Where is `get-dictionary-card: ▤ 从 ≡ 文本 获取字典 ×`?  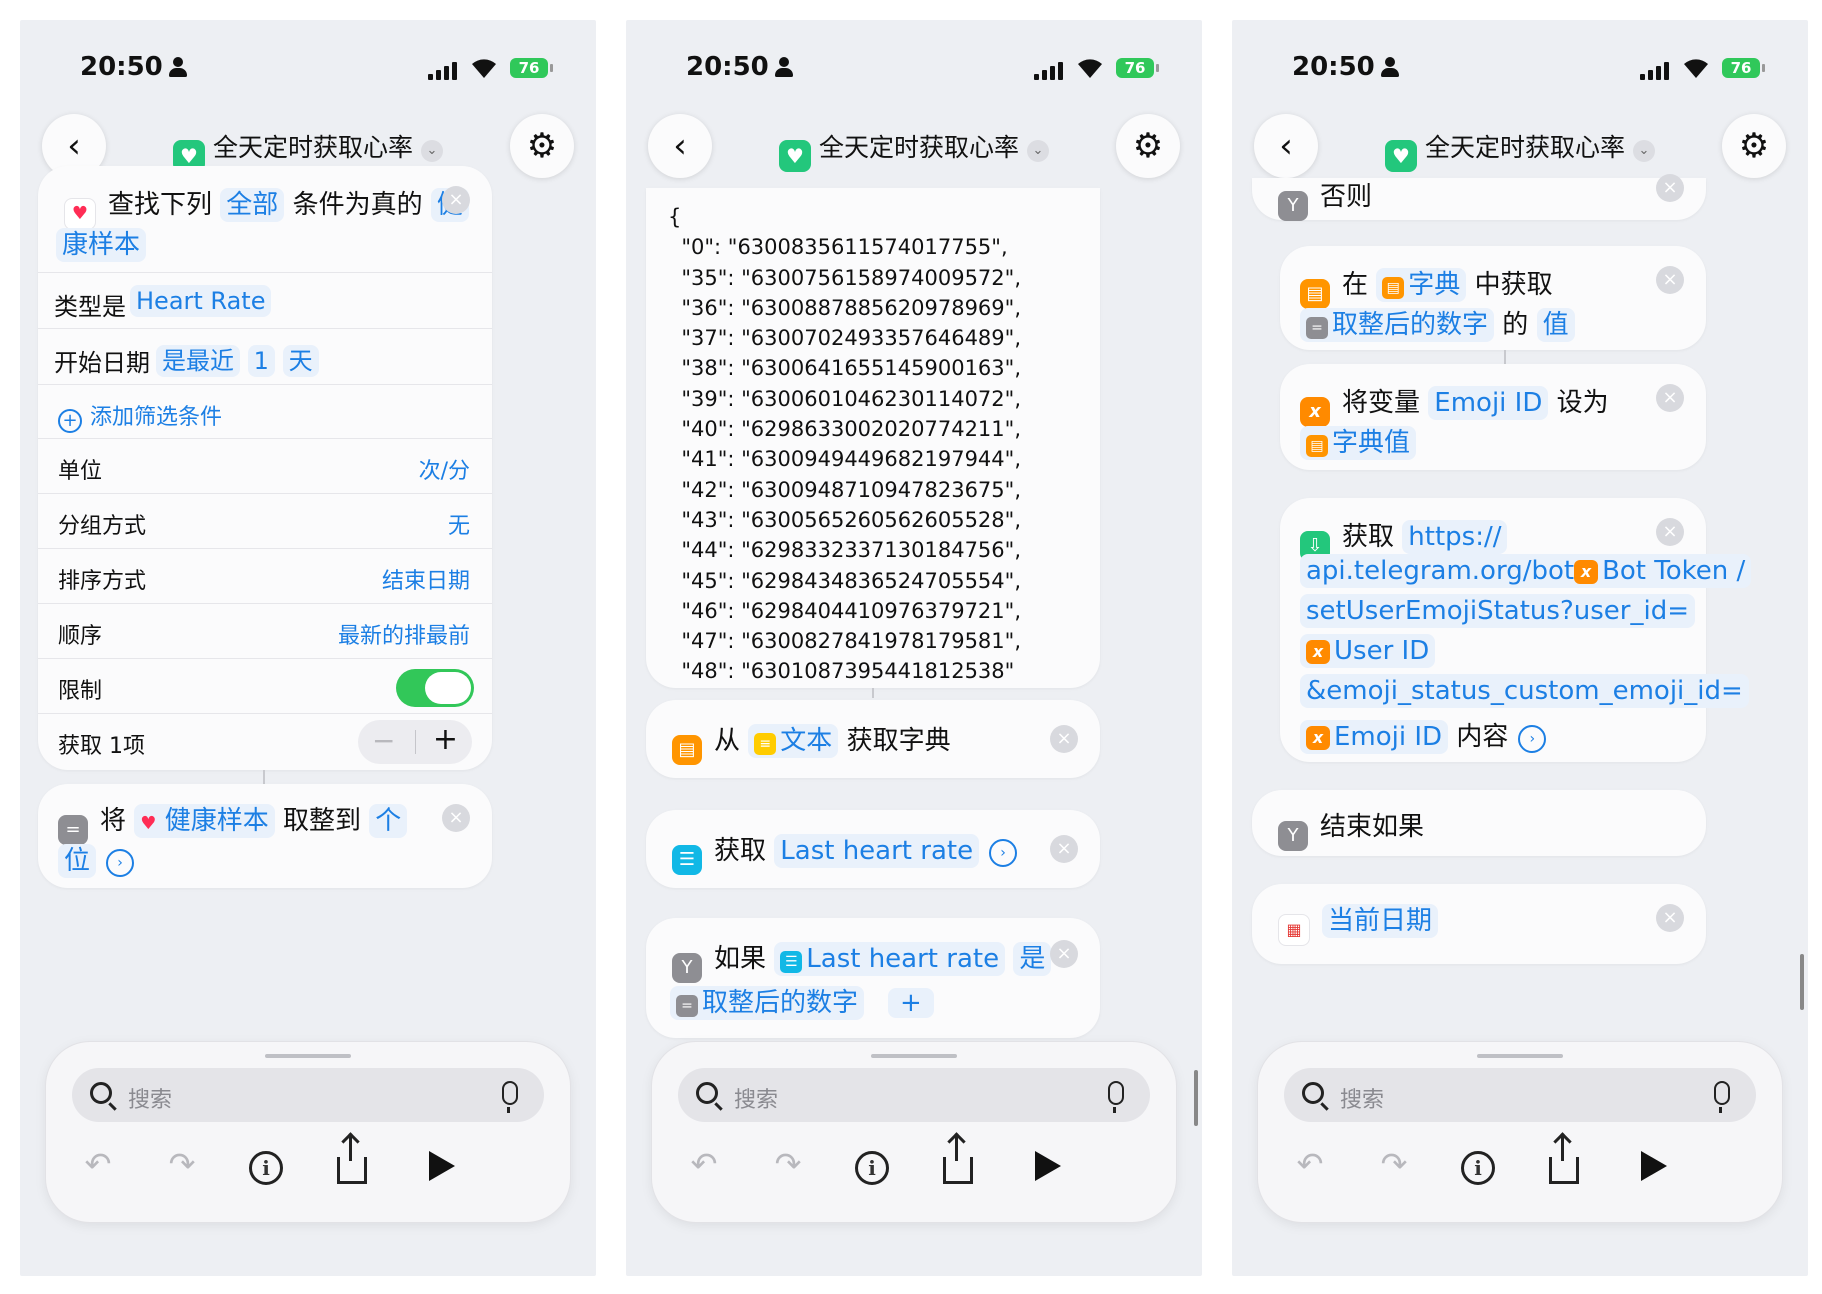 get-dictionary-card: ▤ 从 ≡ 文本 获取字典 × is located at coordinates (873, 739).